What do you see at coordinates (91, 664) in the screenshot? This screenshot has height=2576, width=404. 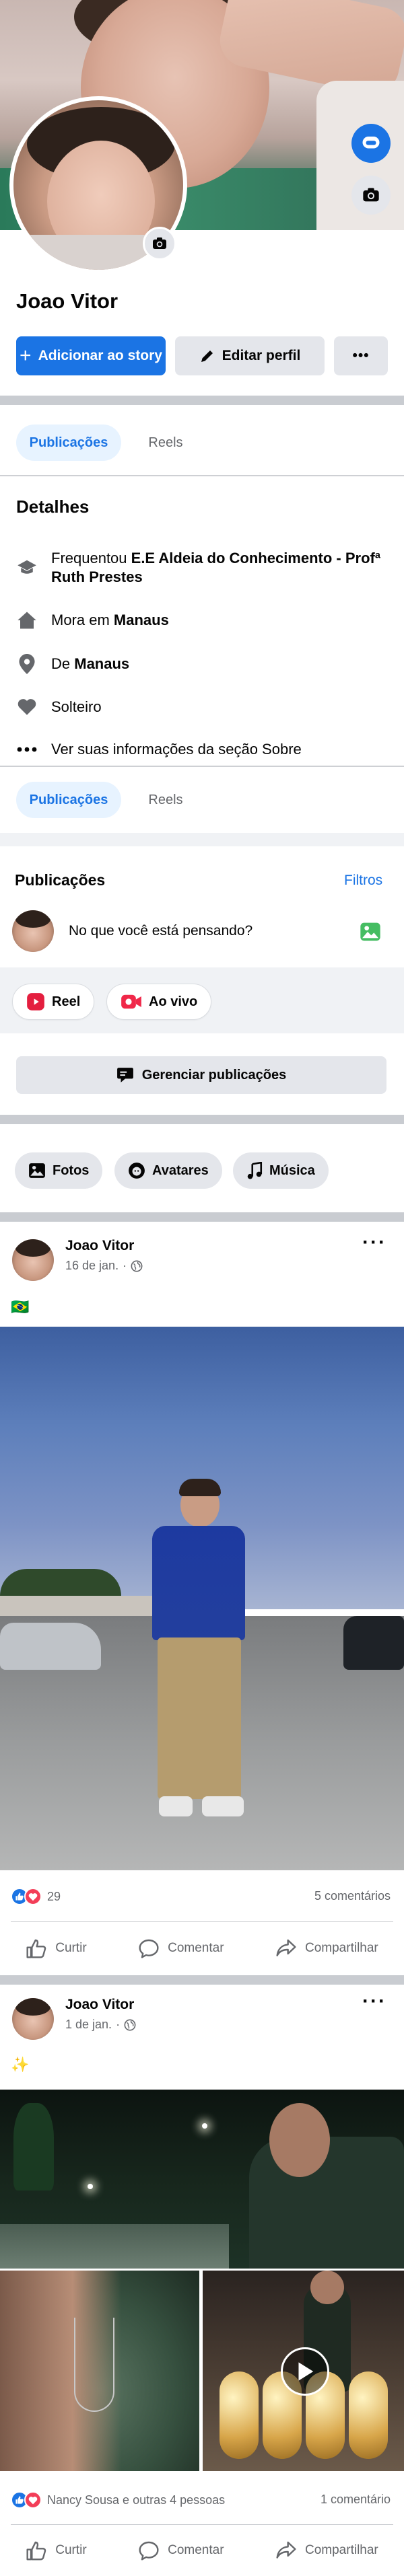 I see `hometown-text: De Manaus` at bounding box center [91, 664].